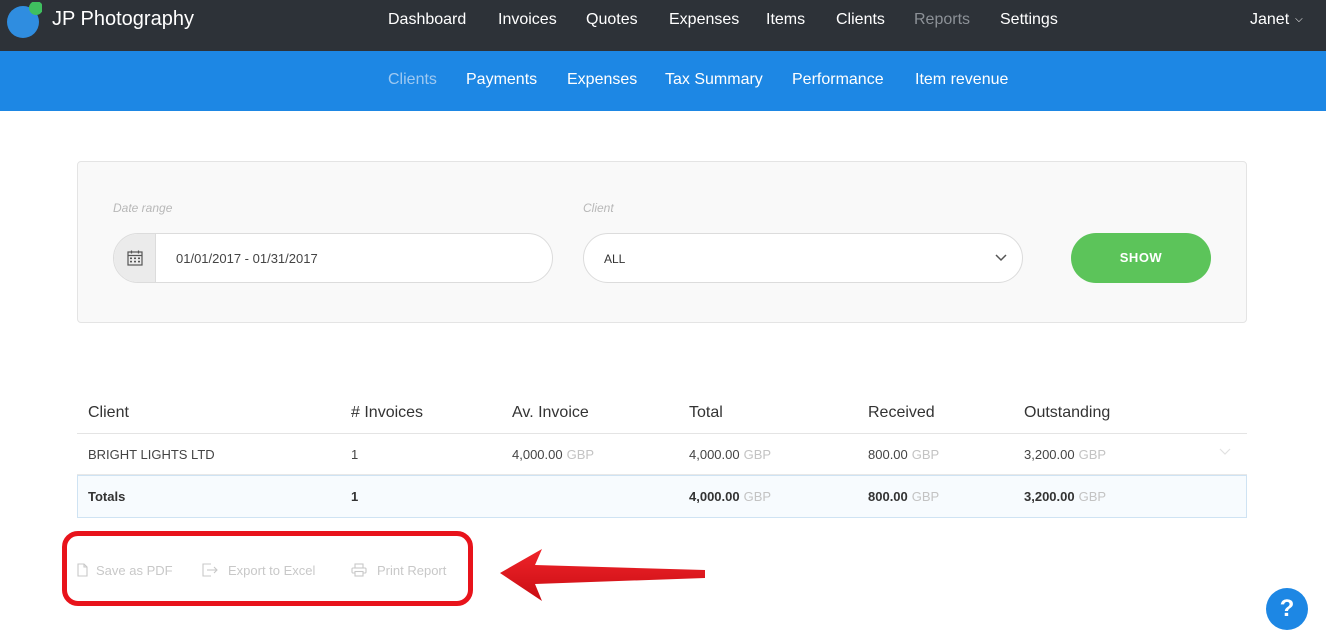 The width and height of the screenshot is (1326, 630). I want to click on subnav-performance: Performance, so click(838, 80).